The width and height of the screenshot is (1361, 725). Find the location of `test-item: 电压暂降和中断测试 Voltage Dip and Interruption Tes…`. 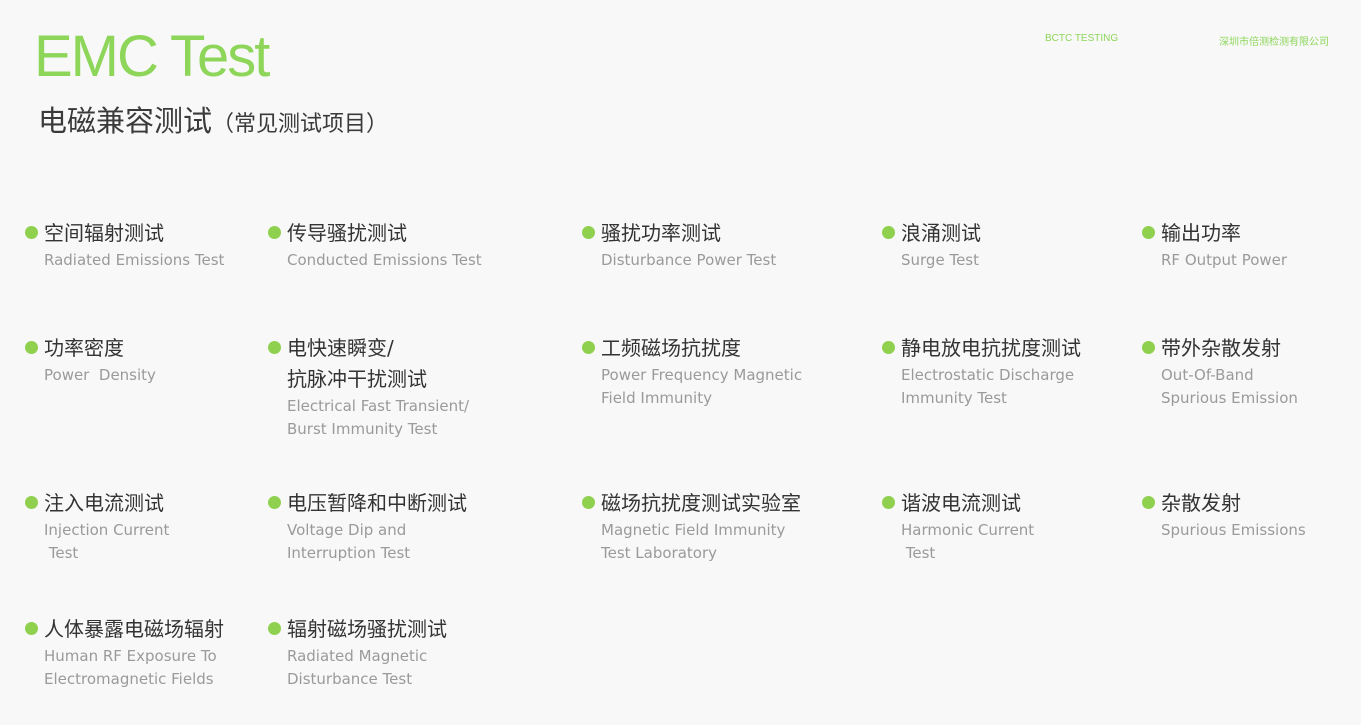

test-item: 电压暂降和中断测试 Voltage Dip and Interruption Tes… is located at coordinates (393, 526).